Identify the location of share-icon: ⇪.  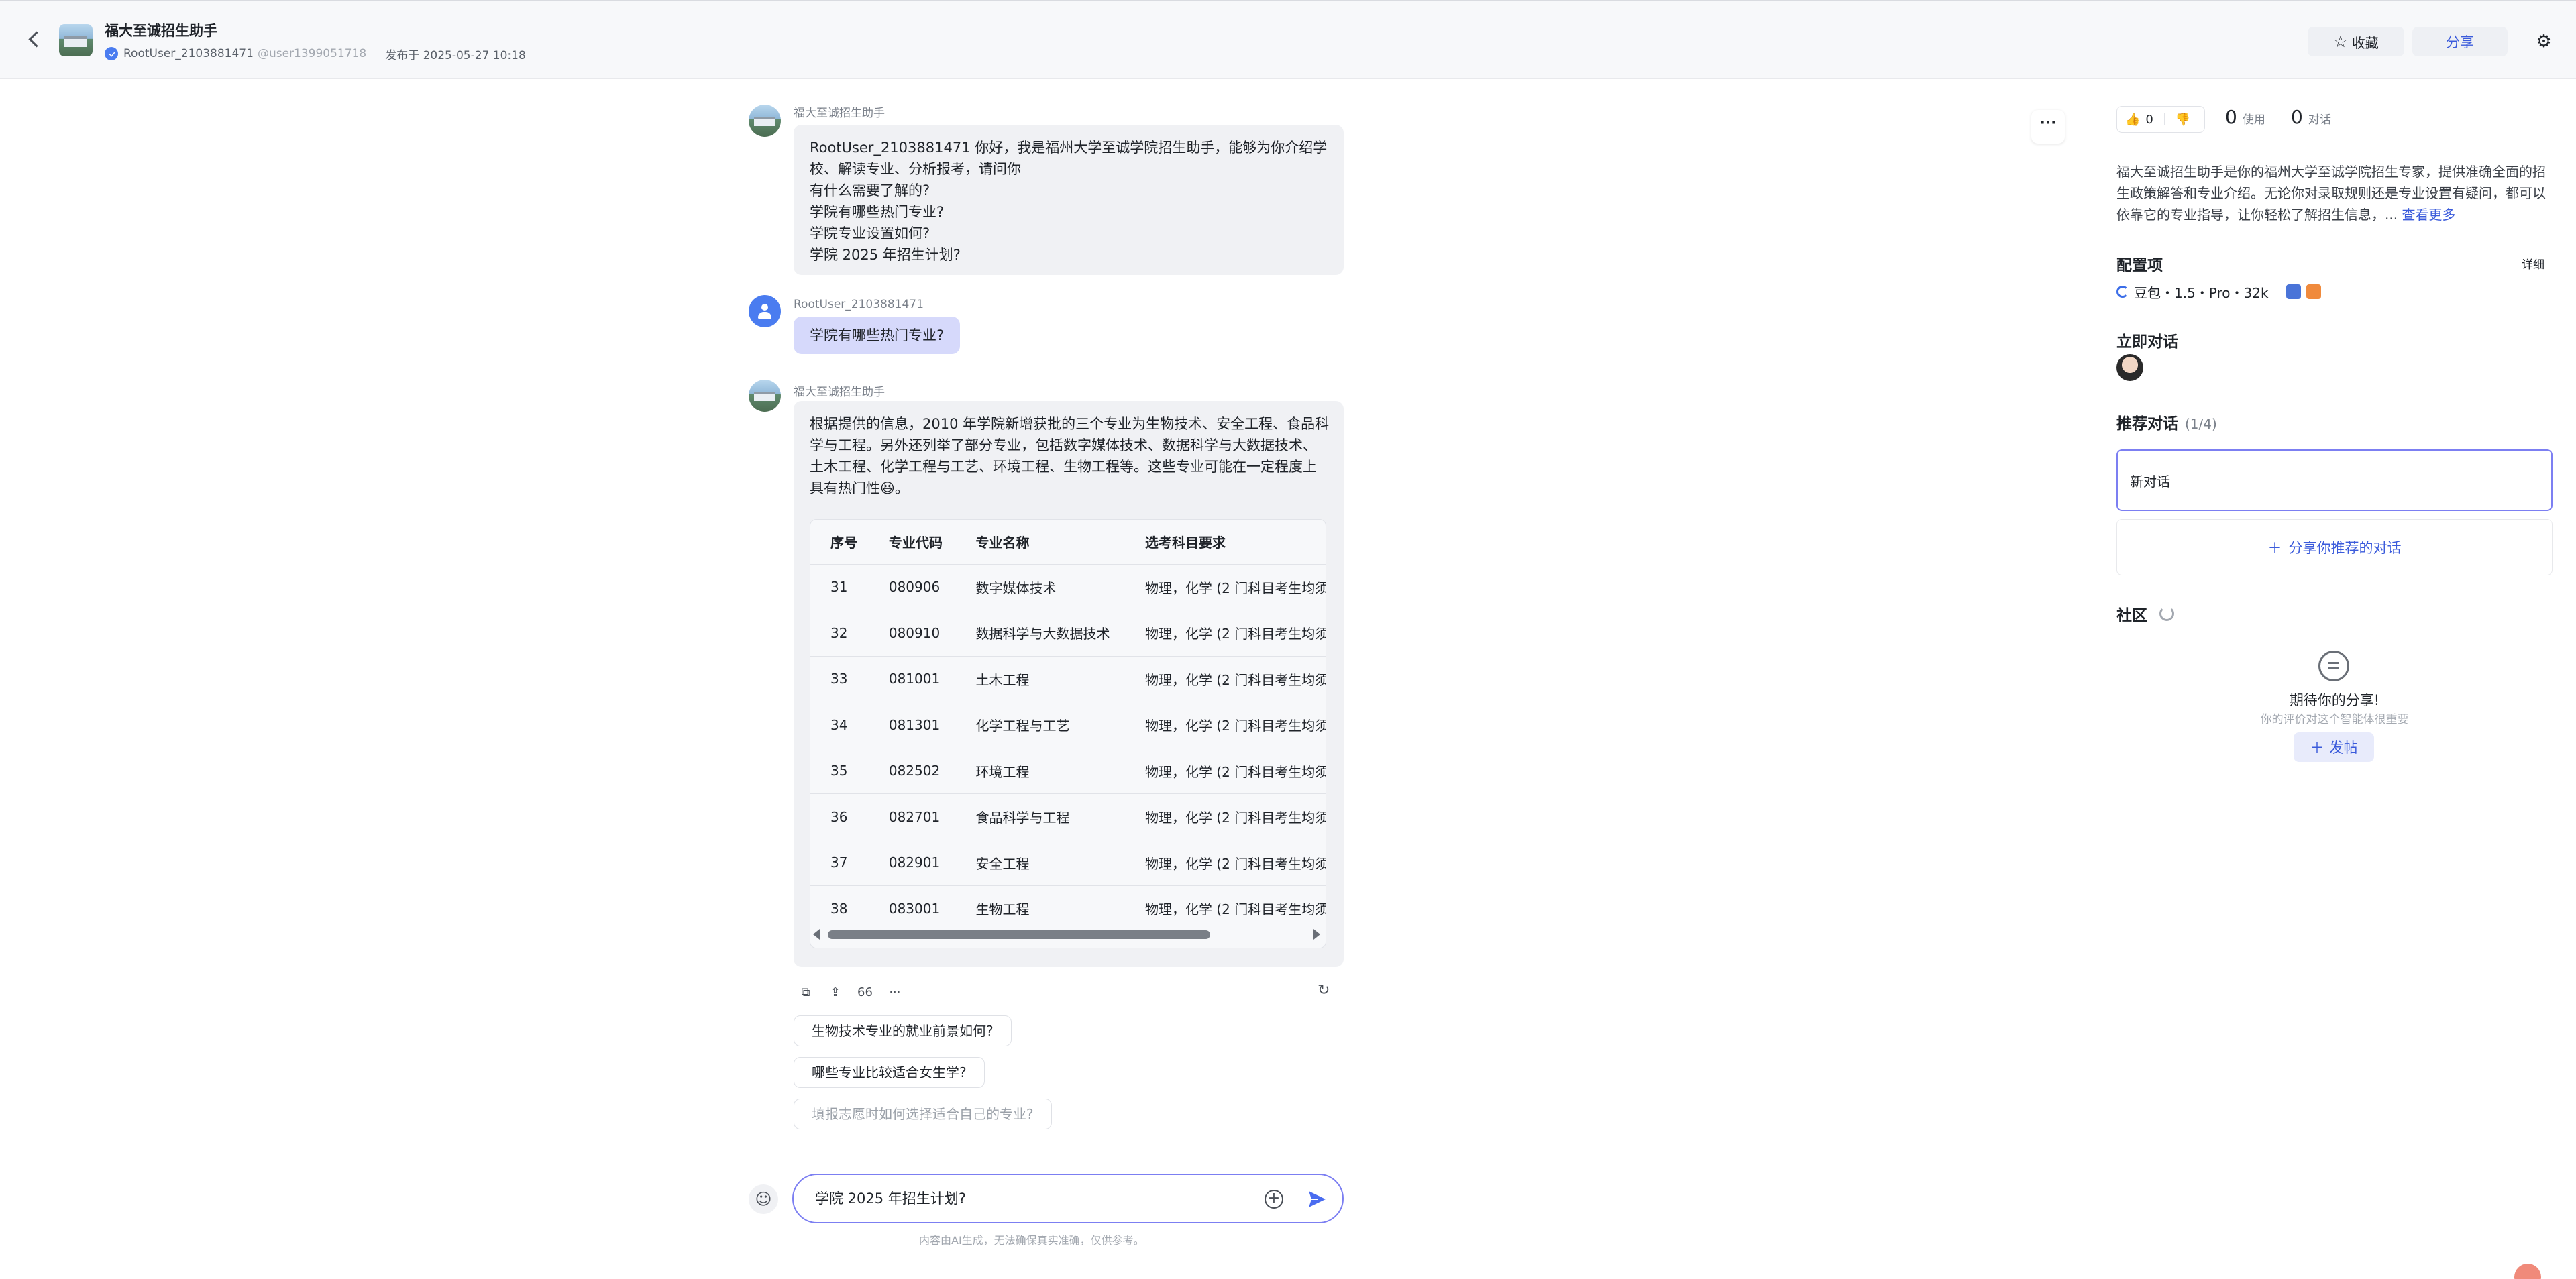
(835, 992).